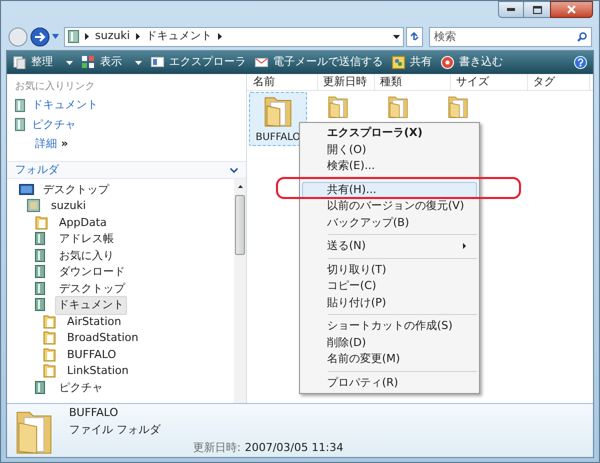  Describe the element at coordinates (389, 342) in the screenshot. I see `menu-item: 削除(D)` at that location.